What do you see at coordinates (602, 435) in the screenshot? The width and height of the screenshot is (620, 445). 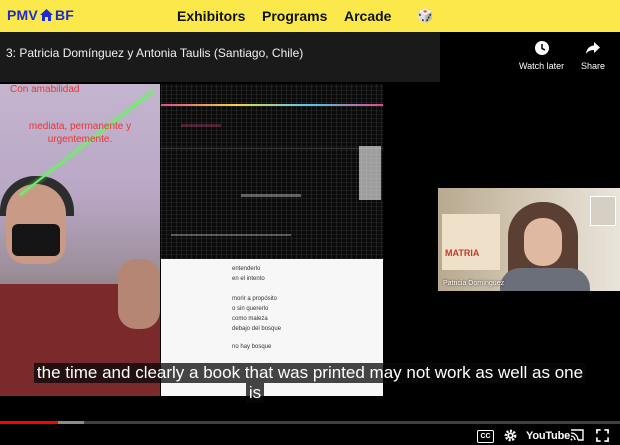 I see `fullscreen-icon` at bounding box center [602, 435].